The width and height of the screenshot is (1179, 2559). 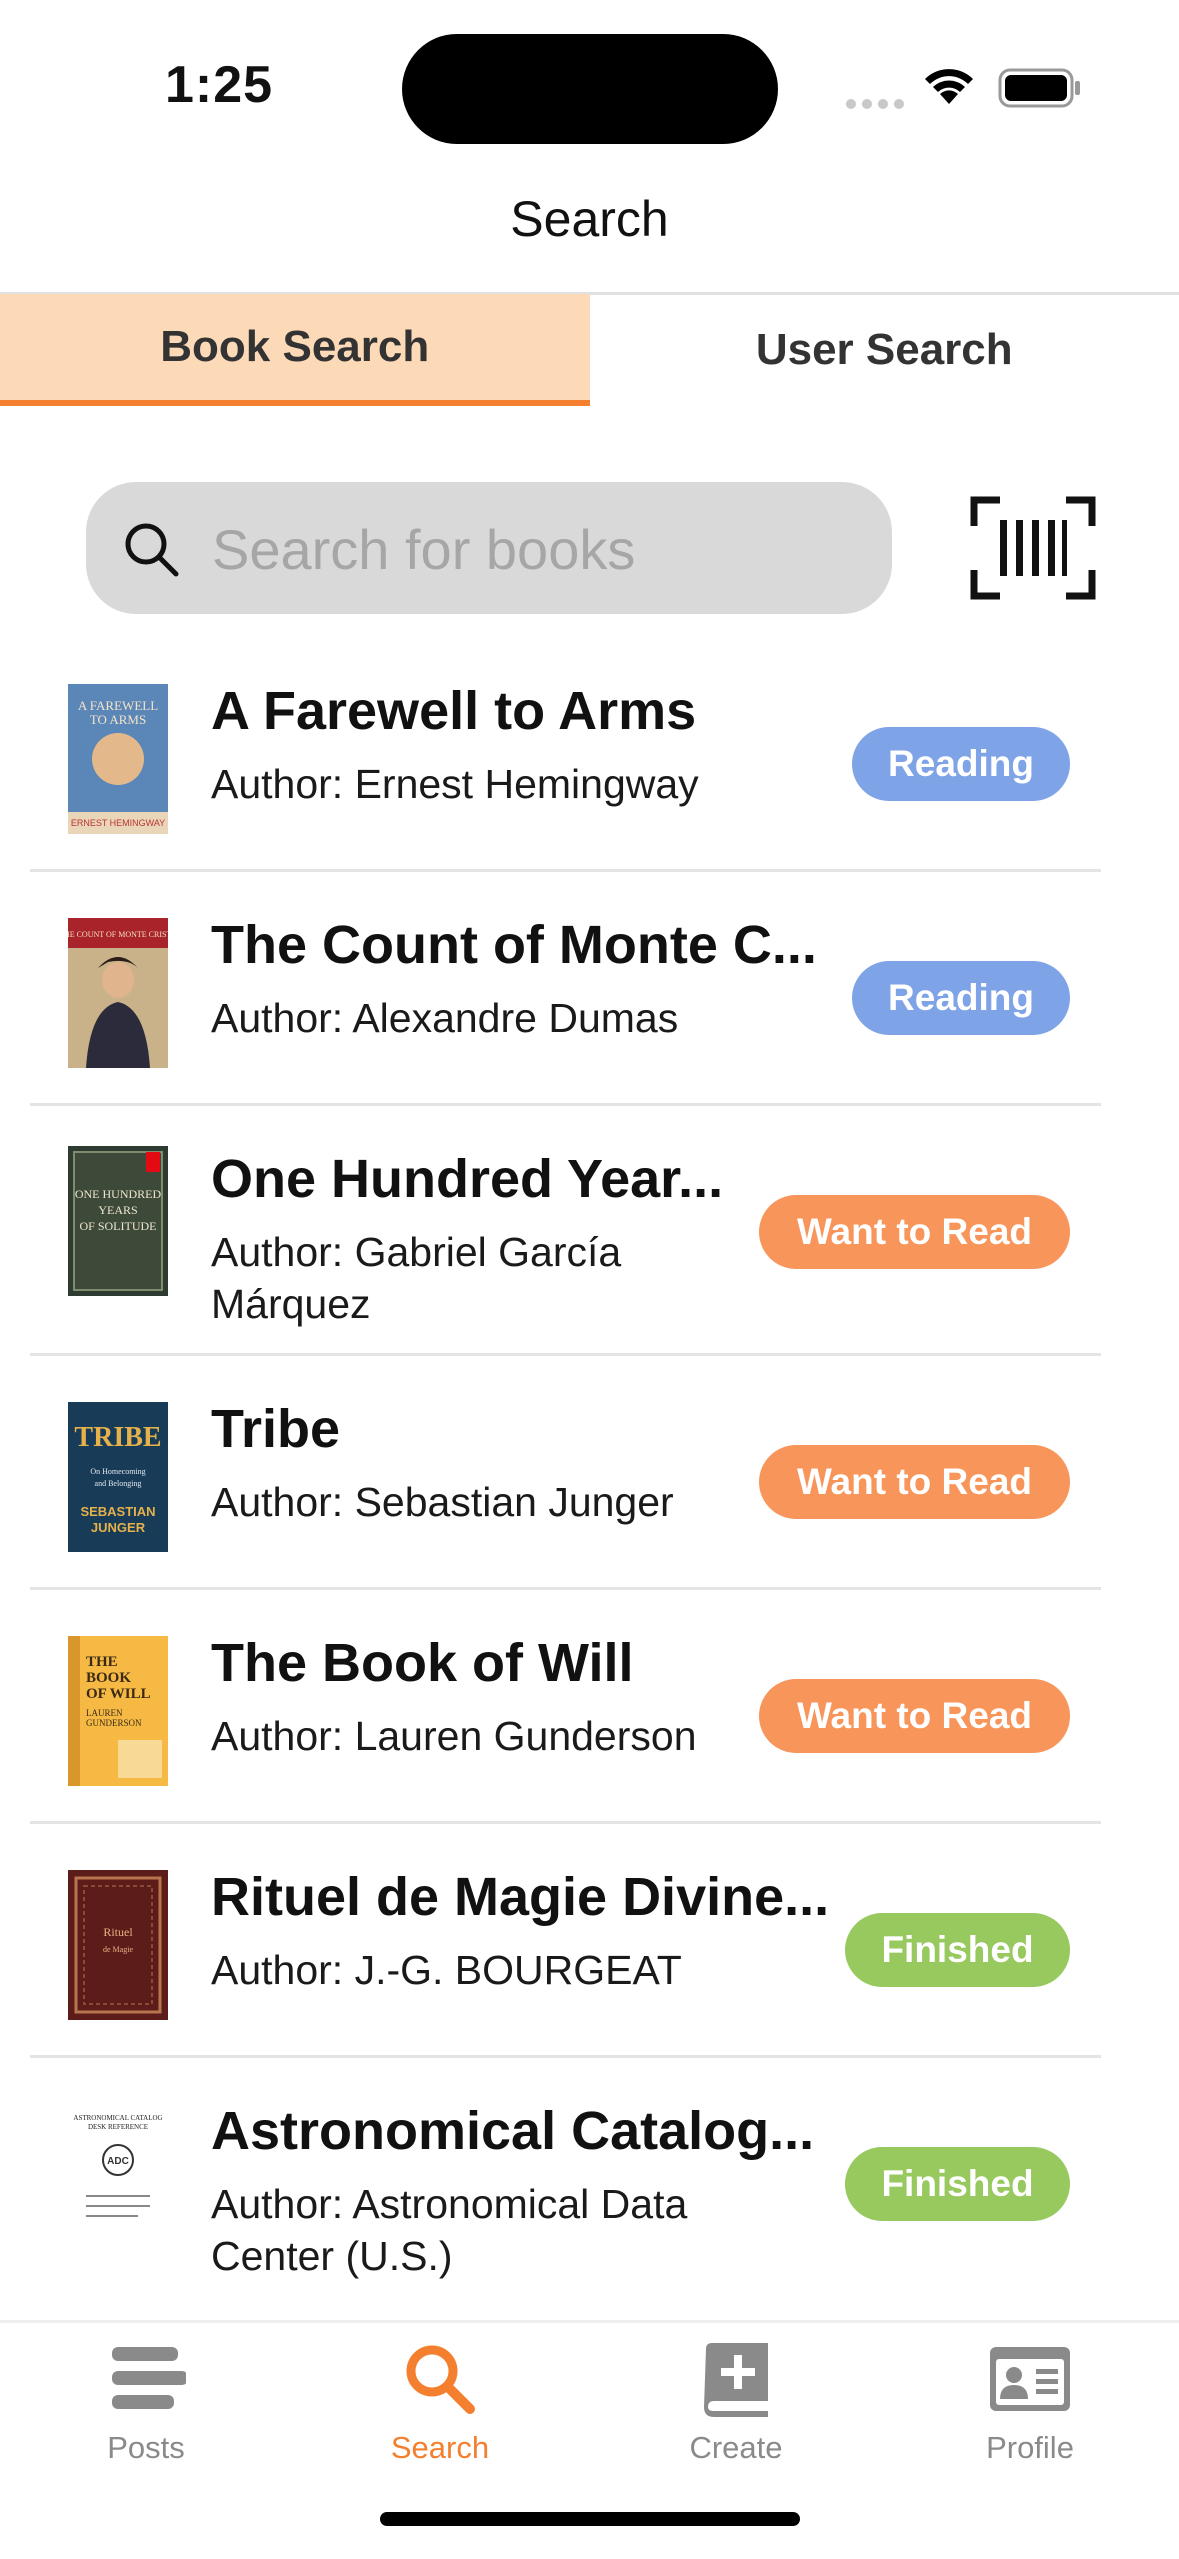 What do you see at coordinates (102, 1662) in the screenshot?
I see `svg-text: THE` at bounding box center [102, 1662].